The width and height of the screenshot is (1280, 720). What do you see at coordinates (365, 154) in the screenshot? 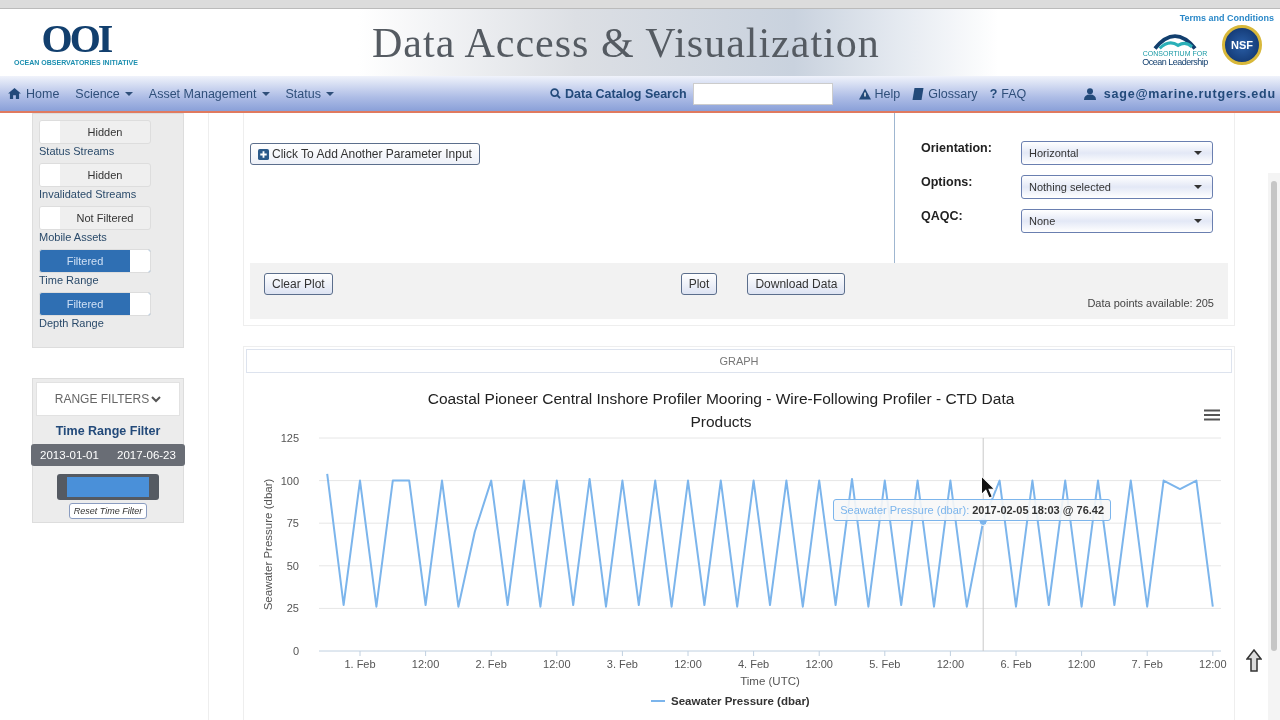
I see `add-parameter-button: Click To Add Another Parameter Input` at bounding box center [365, 154].